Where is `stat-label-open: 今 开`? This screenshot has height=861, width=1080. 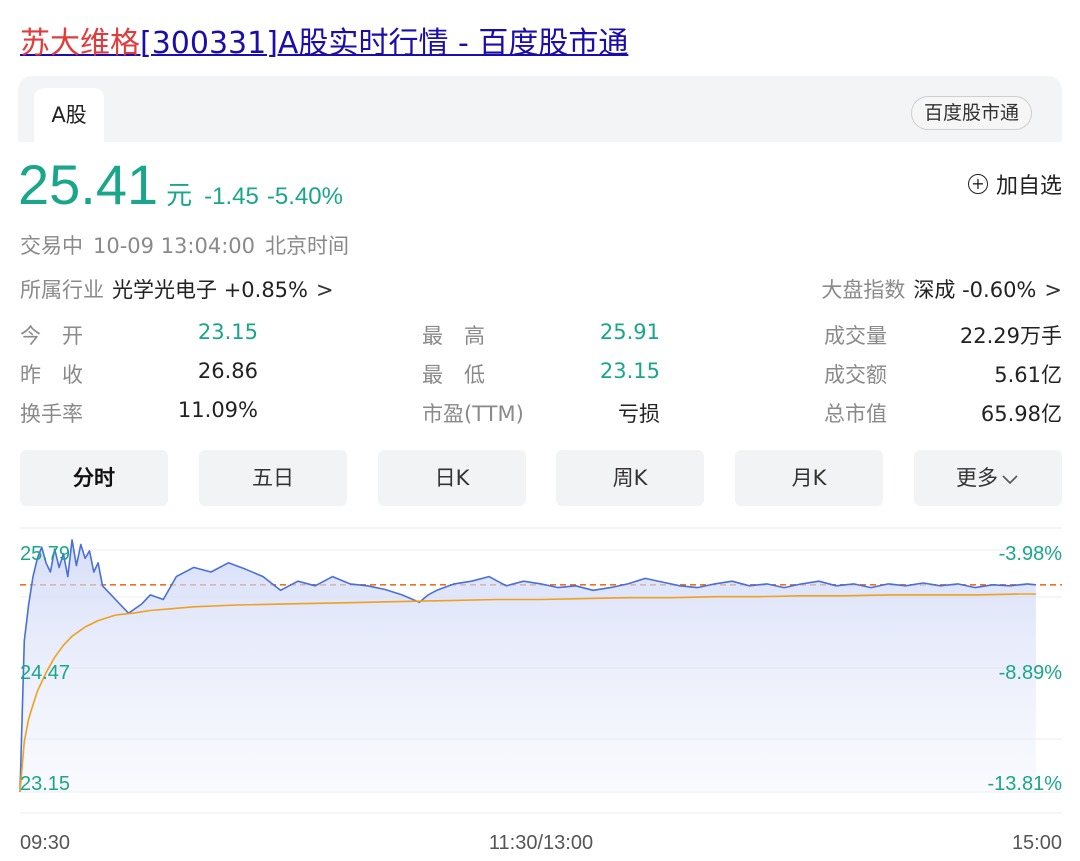
stat-label-open: 今 开 is located at coordinates (51, 336).